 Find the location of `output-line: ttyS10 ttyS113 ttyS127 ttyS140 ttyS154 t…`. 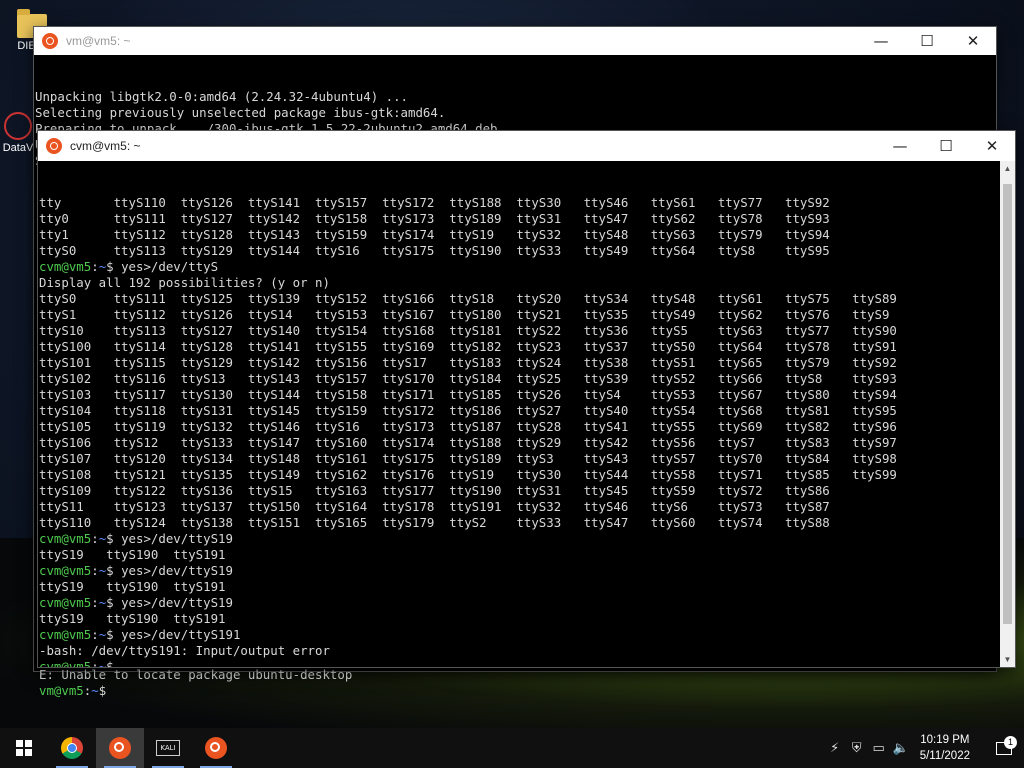

output-line: ttyS10 ttyS113 ttyS127 ttyS140 ttyS154 t… is located at coordinates (468, 330).